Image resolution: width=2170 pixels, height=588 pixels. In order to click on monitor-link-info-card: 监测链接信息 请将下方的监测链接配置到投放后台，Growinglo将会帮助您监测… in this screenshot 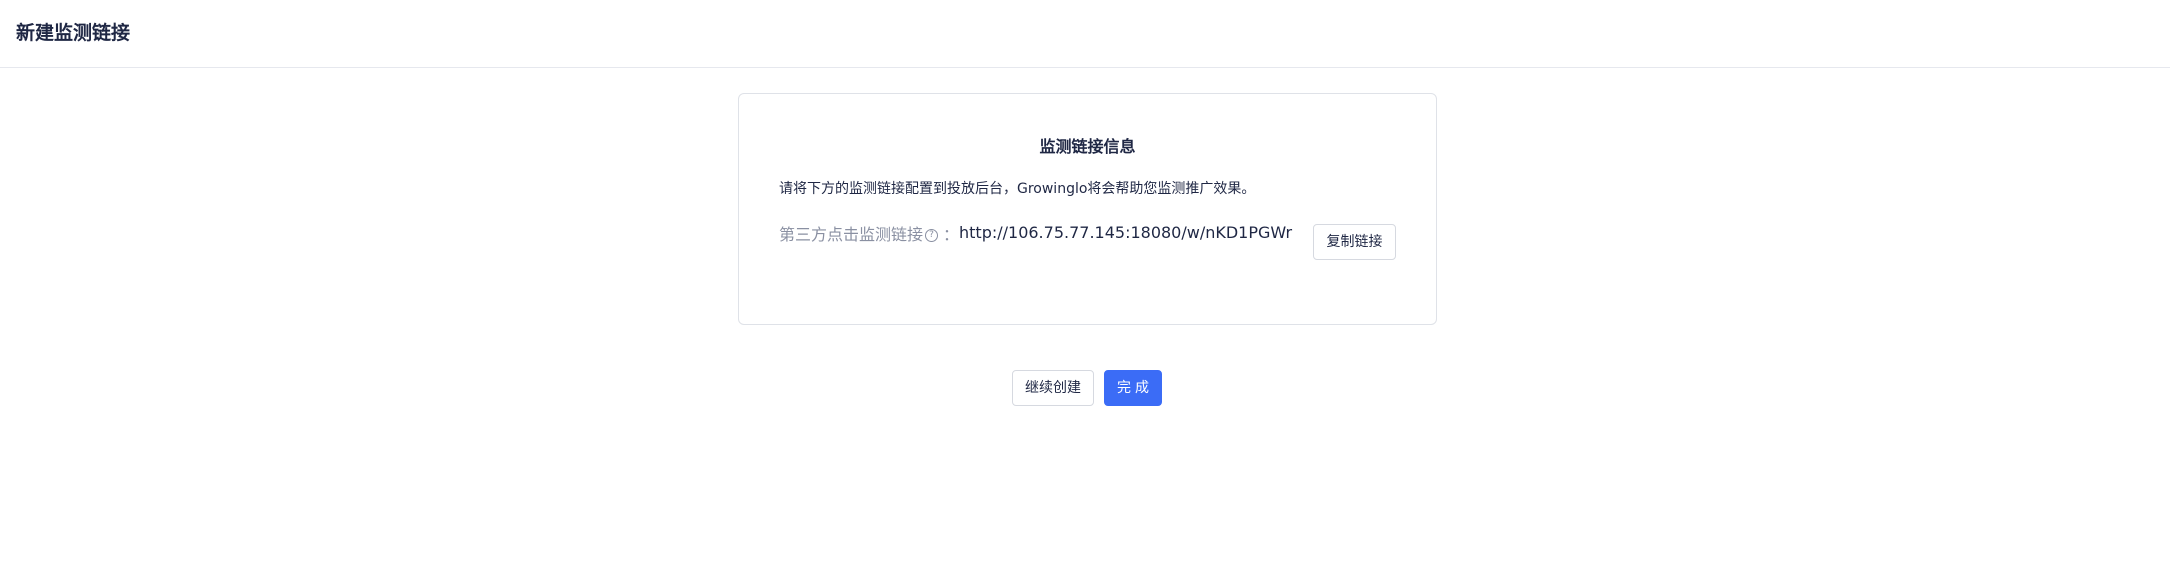, I will do `click(1087, 209)`.